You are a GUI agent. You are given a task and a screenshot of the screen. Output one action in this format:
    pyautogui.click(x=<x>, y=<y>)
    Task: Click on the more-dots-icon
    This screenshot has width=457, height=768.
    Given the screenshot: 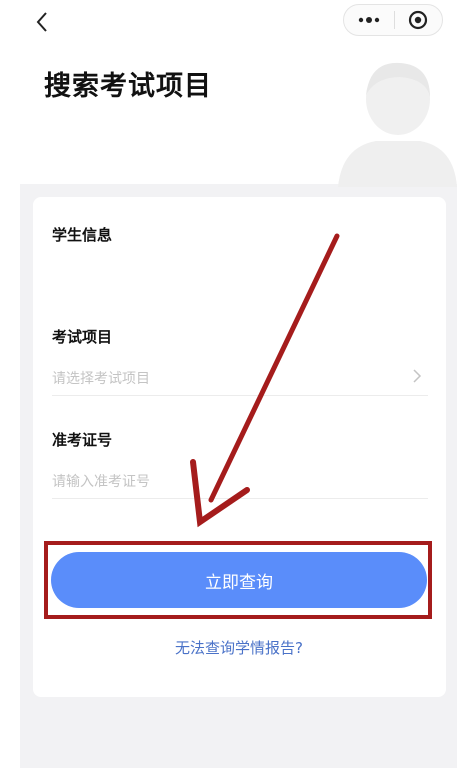 What is the action you would take?
    pyautogui.click(x=368, y=20)
    